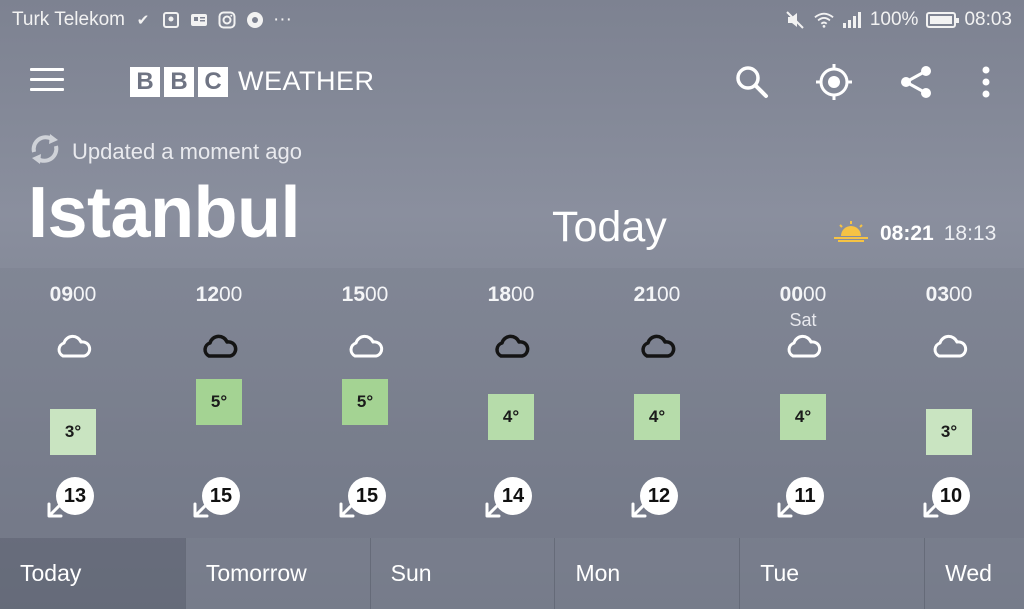  I want to click on hour-time: 2100, so click(657, 295).